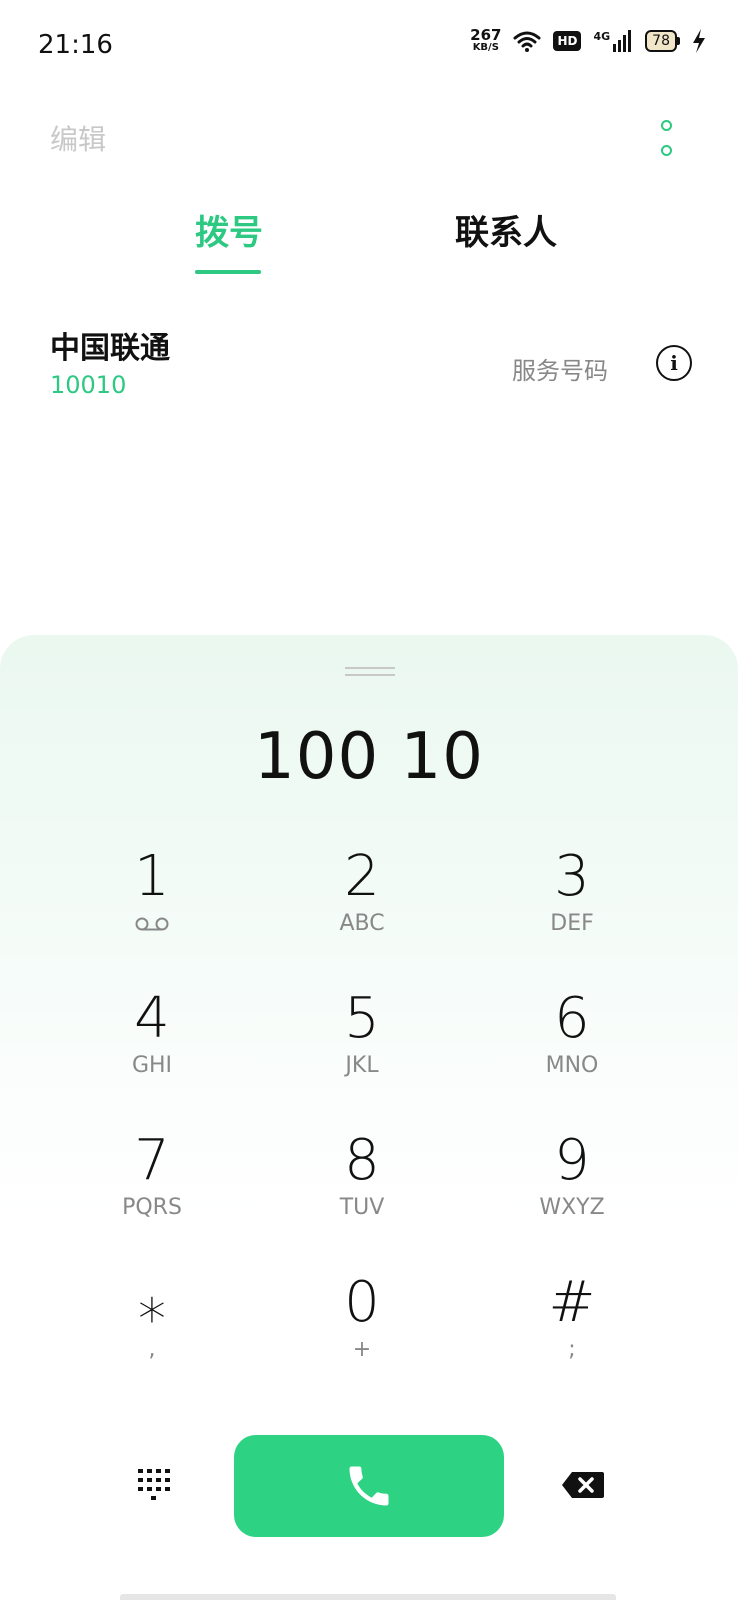  What do you see at coordinates (572, 1349) in the screenshot?
I see `dial-key-letters: ;` at bounding box center [572, 1349].